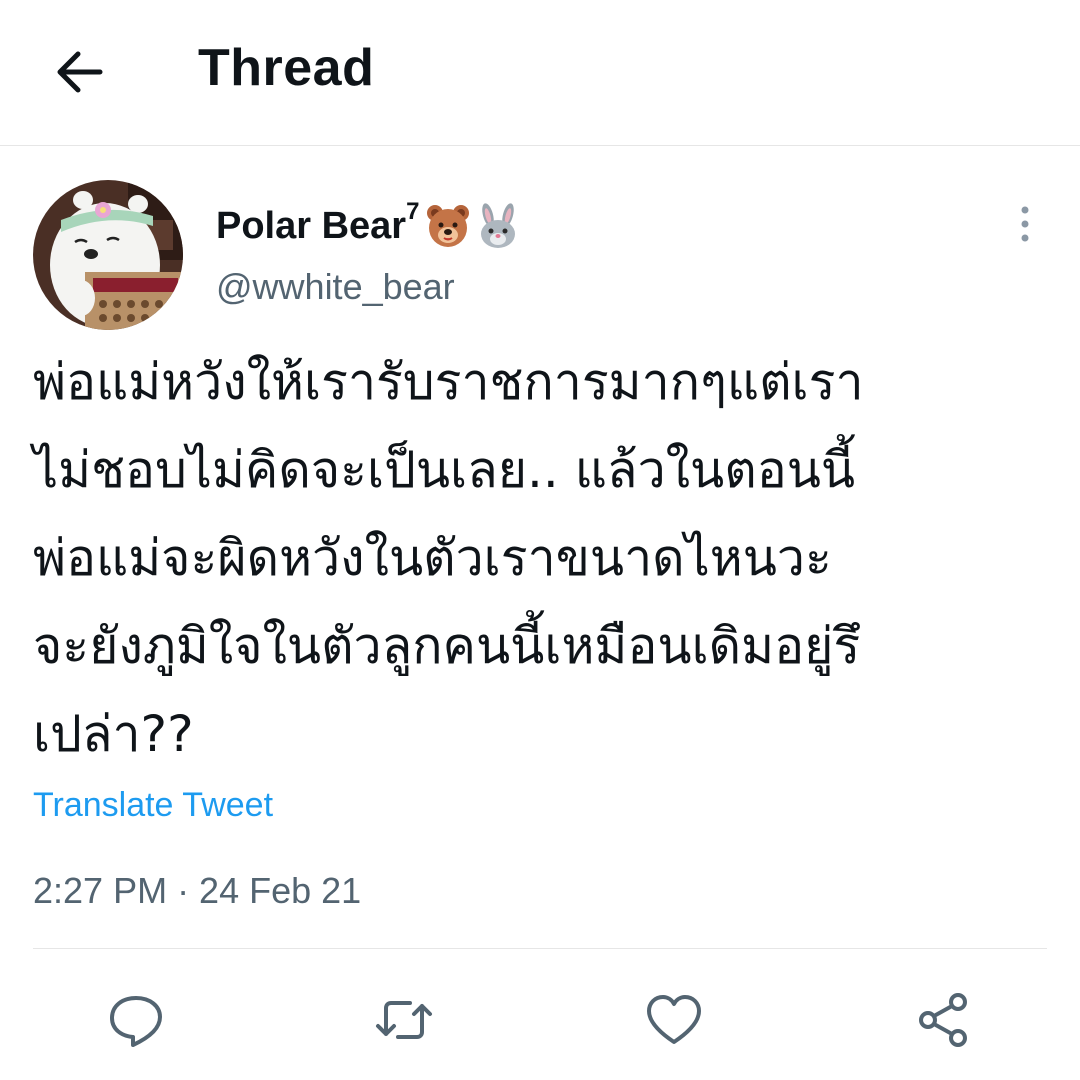 The width and height of the screenshot is (1080, 1080). Describe the element at coordinates (540, 73) in the screenshot. I see `thread-header: Thread` at that location.